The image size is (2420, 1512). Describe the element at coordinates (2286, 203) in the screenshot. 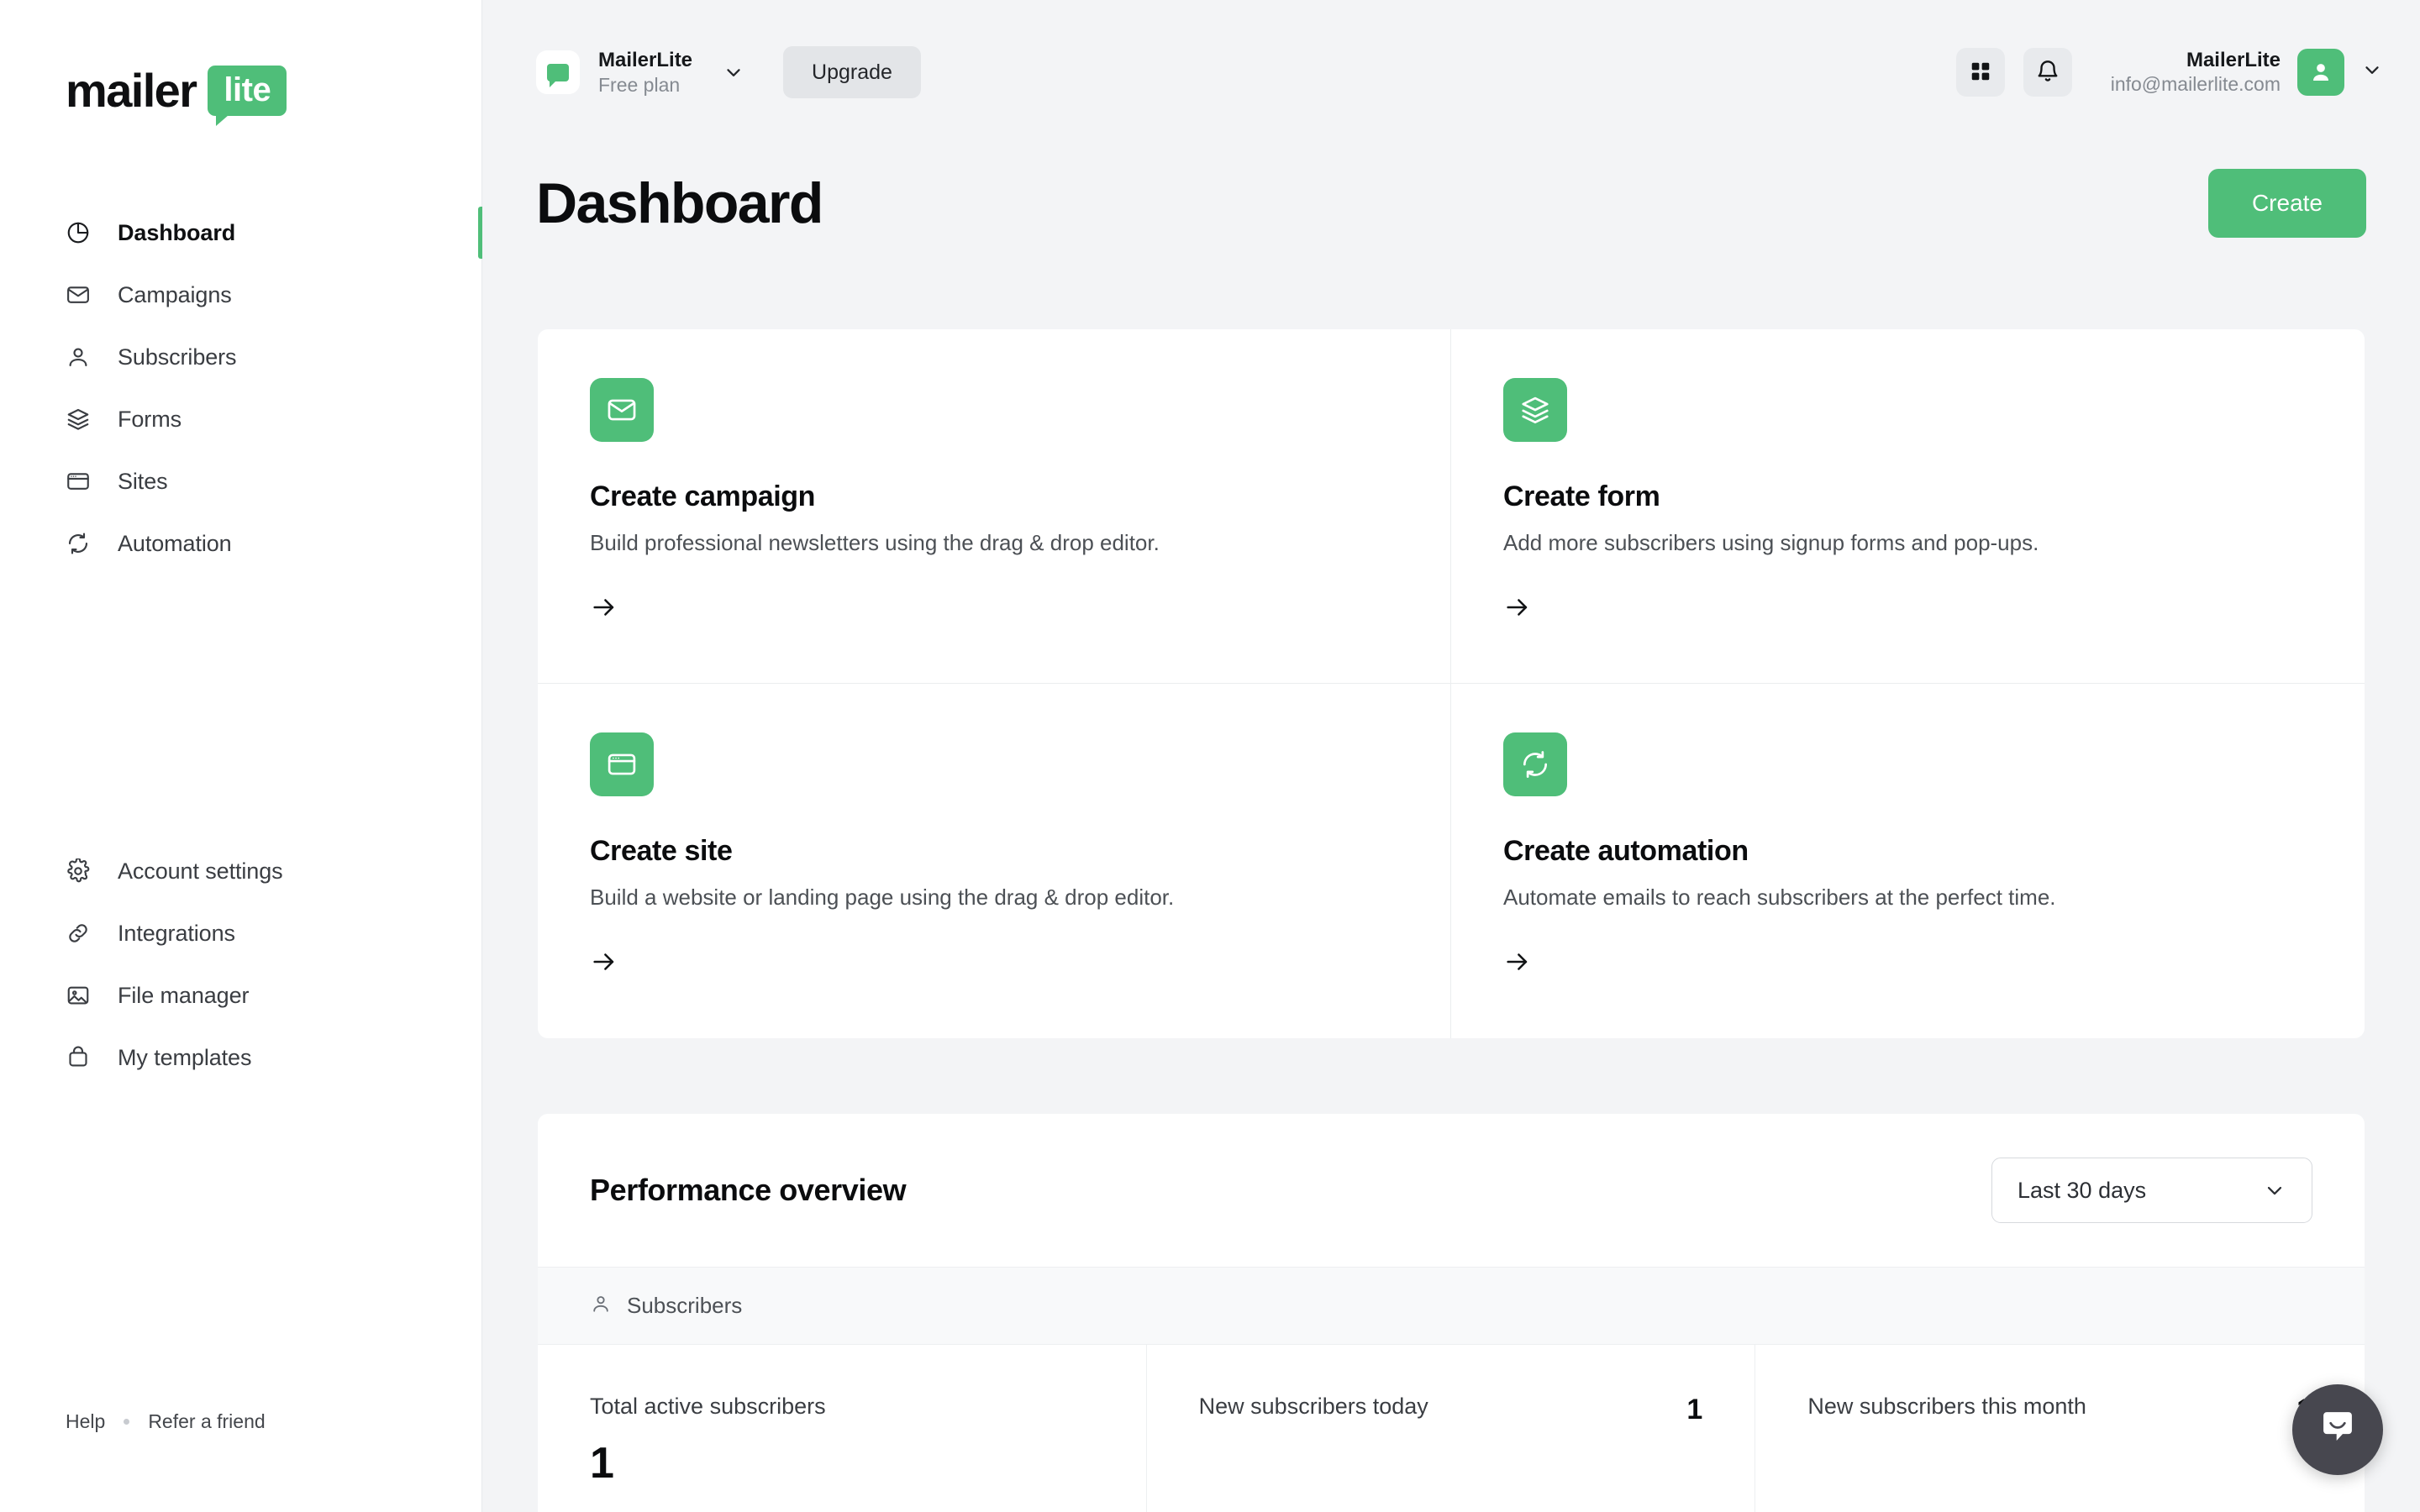

I see `create-button: Create` at that location.